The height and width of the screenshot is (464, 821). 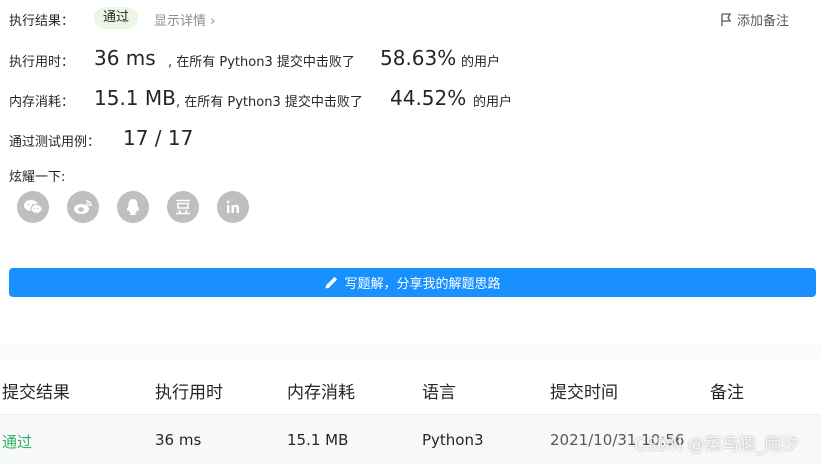 What do you see at coordinates (180, 21) in the screenshot?
I see `show-details-label: 显示详情` at bounding box center [180, 21].